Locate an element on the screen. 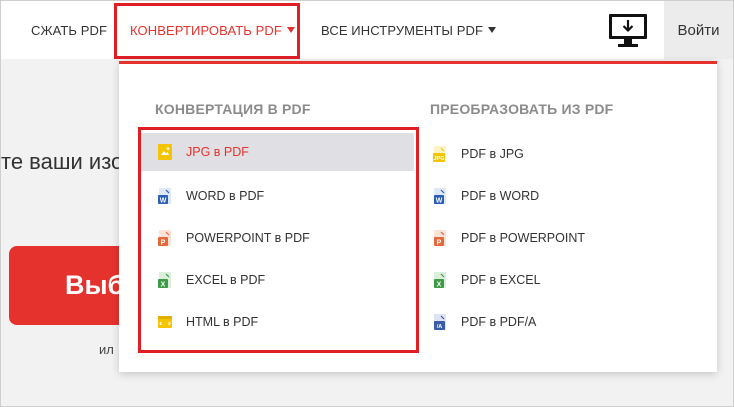 This screenshot has width=734, height=407. nav-compress-label: СЖАТЬ PDF is located at coordinates (69, 30).